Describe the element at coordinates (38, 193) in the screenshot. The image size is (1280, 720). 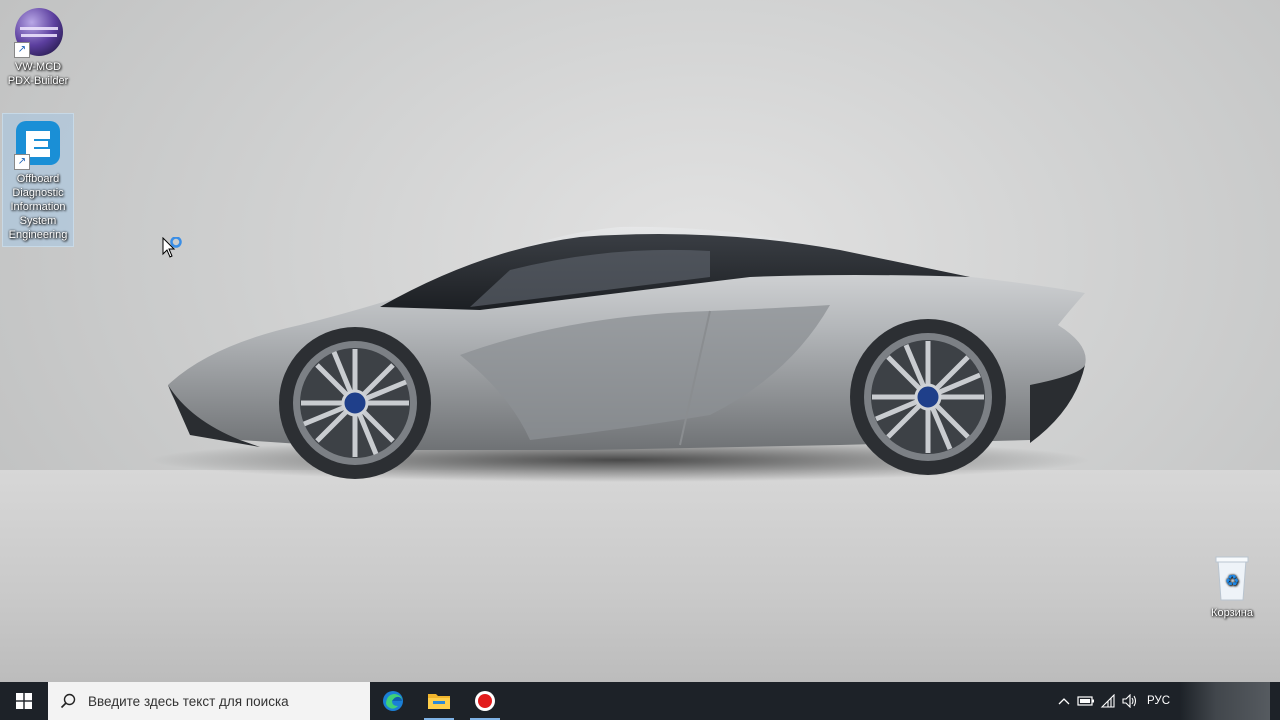
I see `desktop-icon-label-line2: Diagnostic` at that location.